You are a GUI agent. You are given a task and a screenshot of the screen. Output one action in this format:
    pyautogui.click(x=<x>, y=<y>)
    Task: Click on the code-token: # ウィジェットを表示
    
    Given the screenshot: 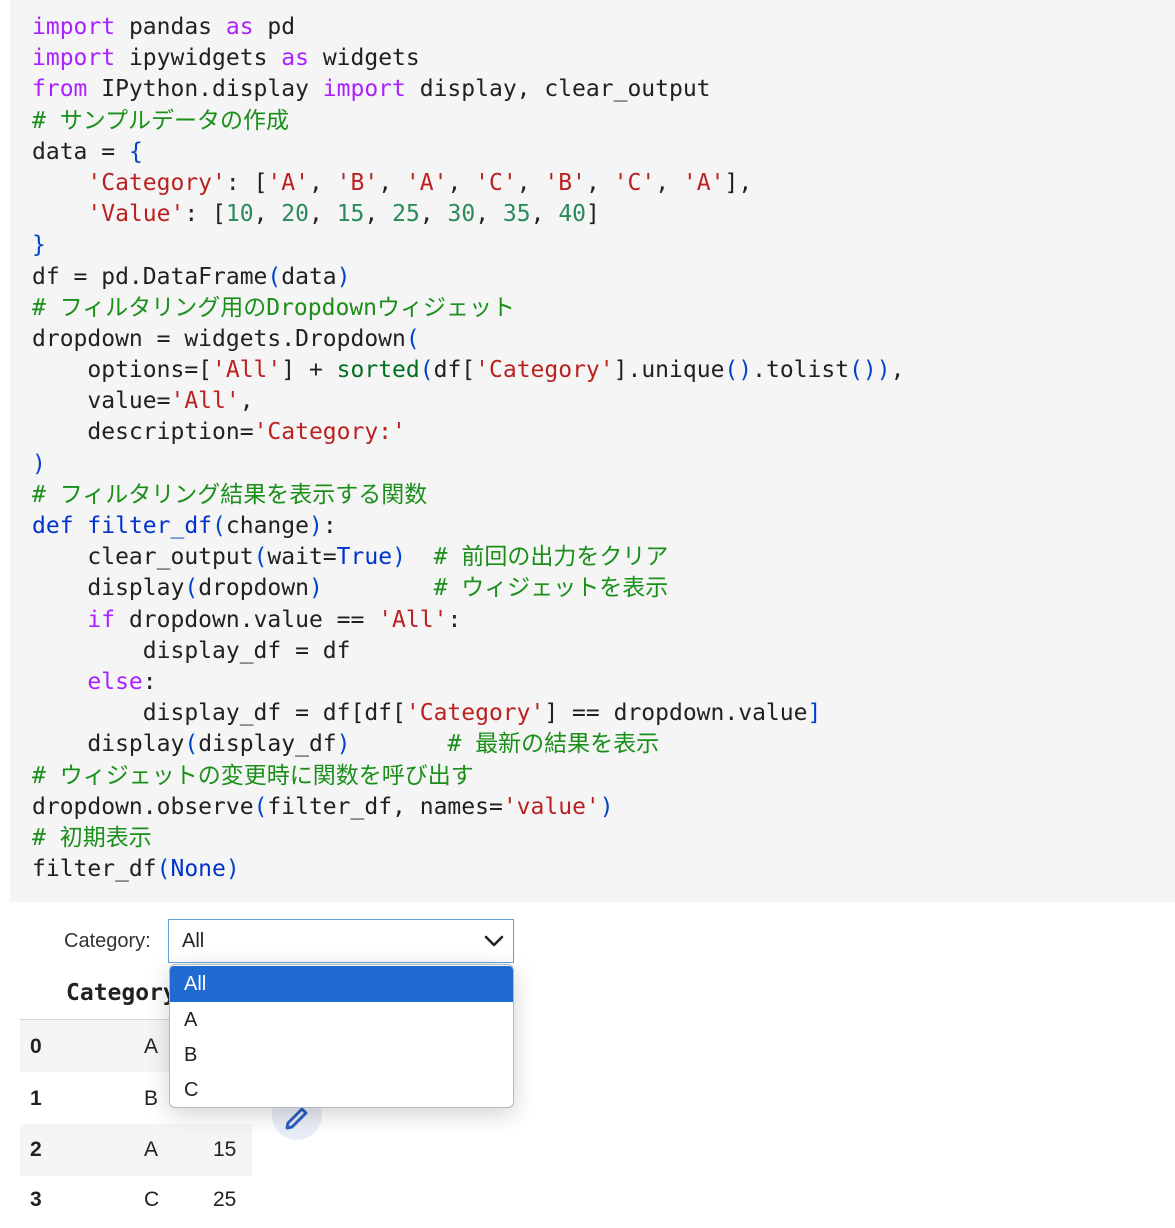 What is the action you would take?
    pyautogui.click(x=551, y=588)
    